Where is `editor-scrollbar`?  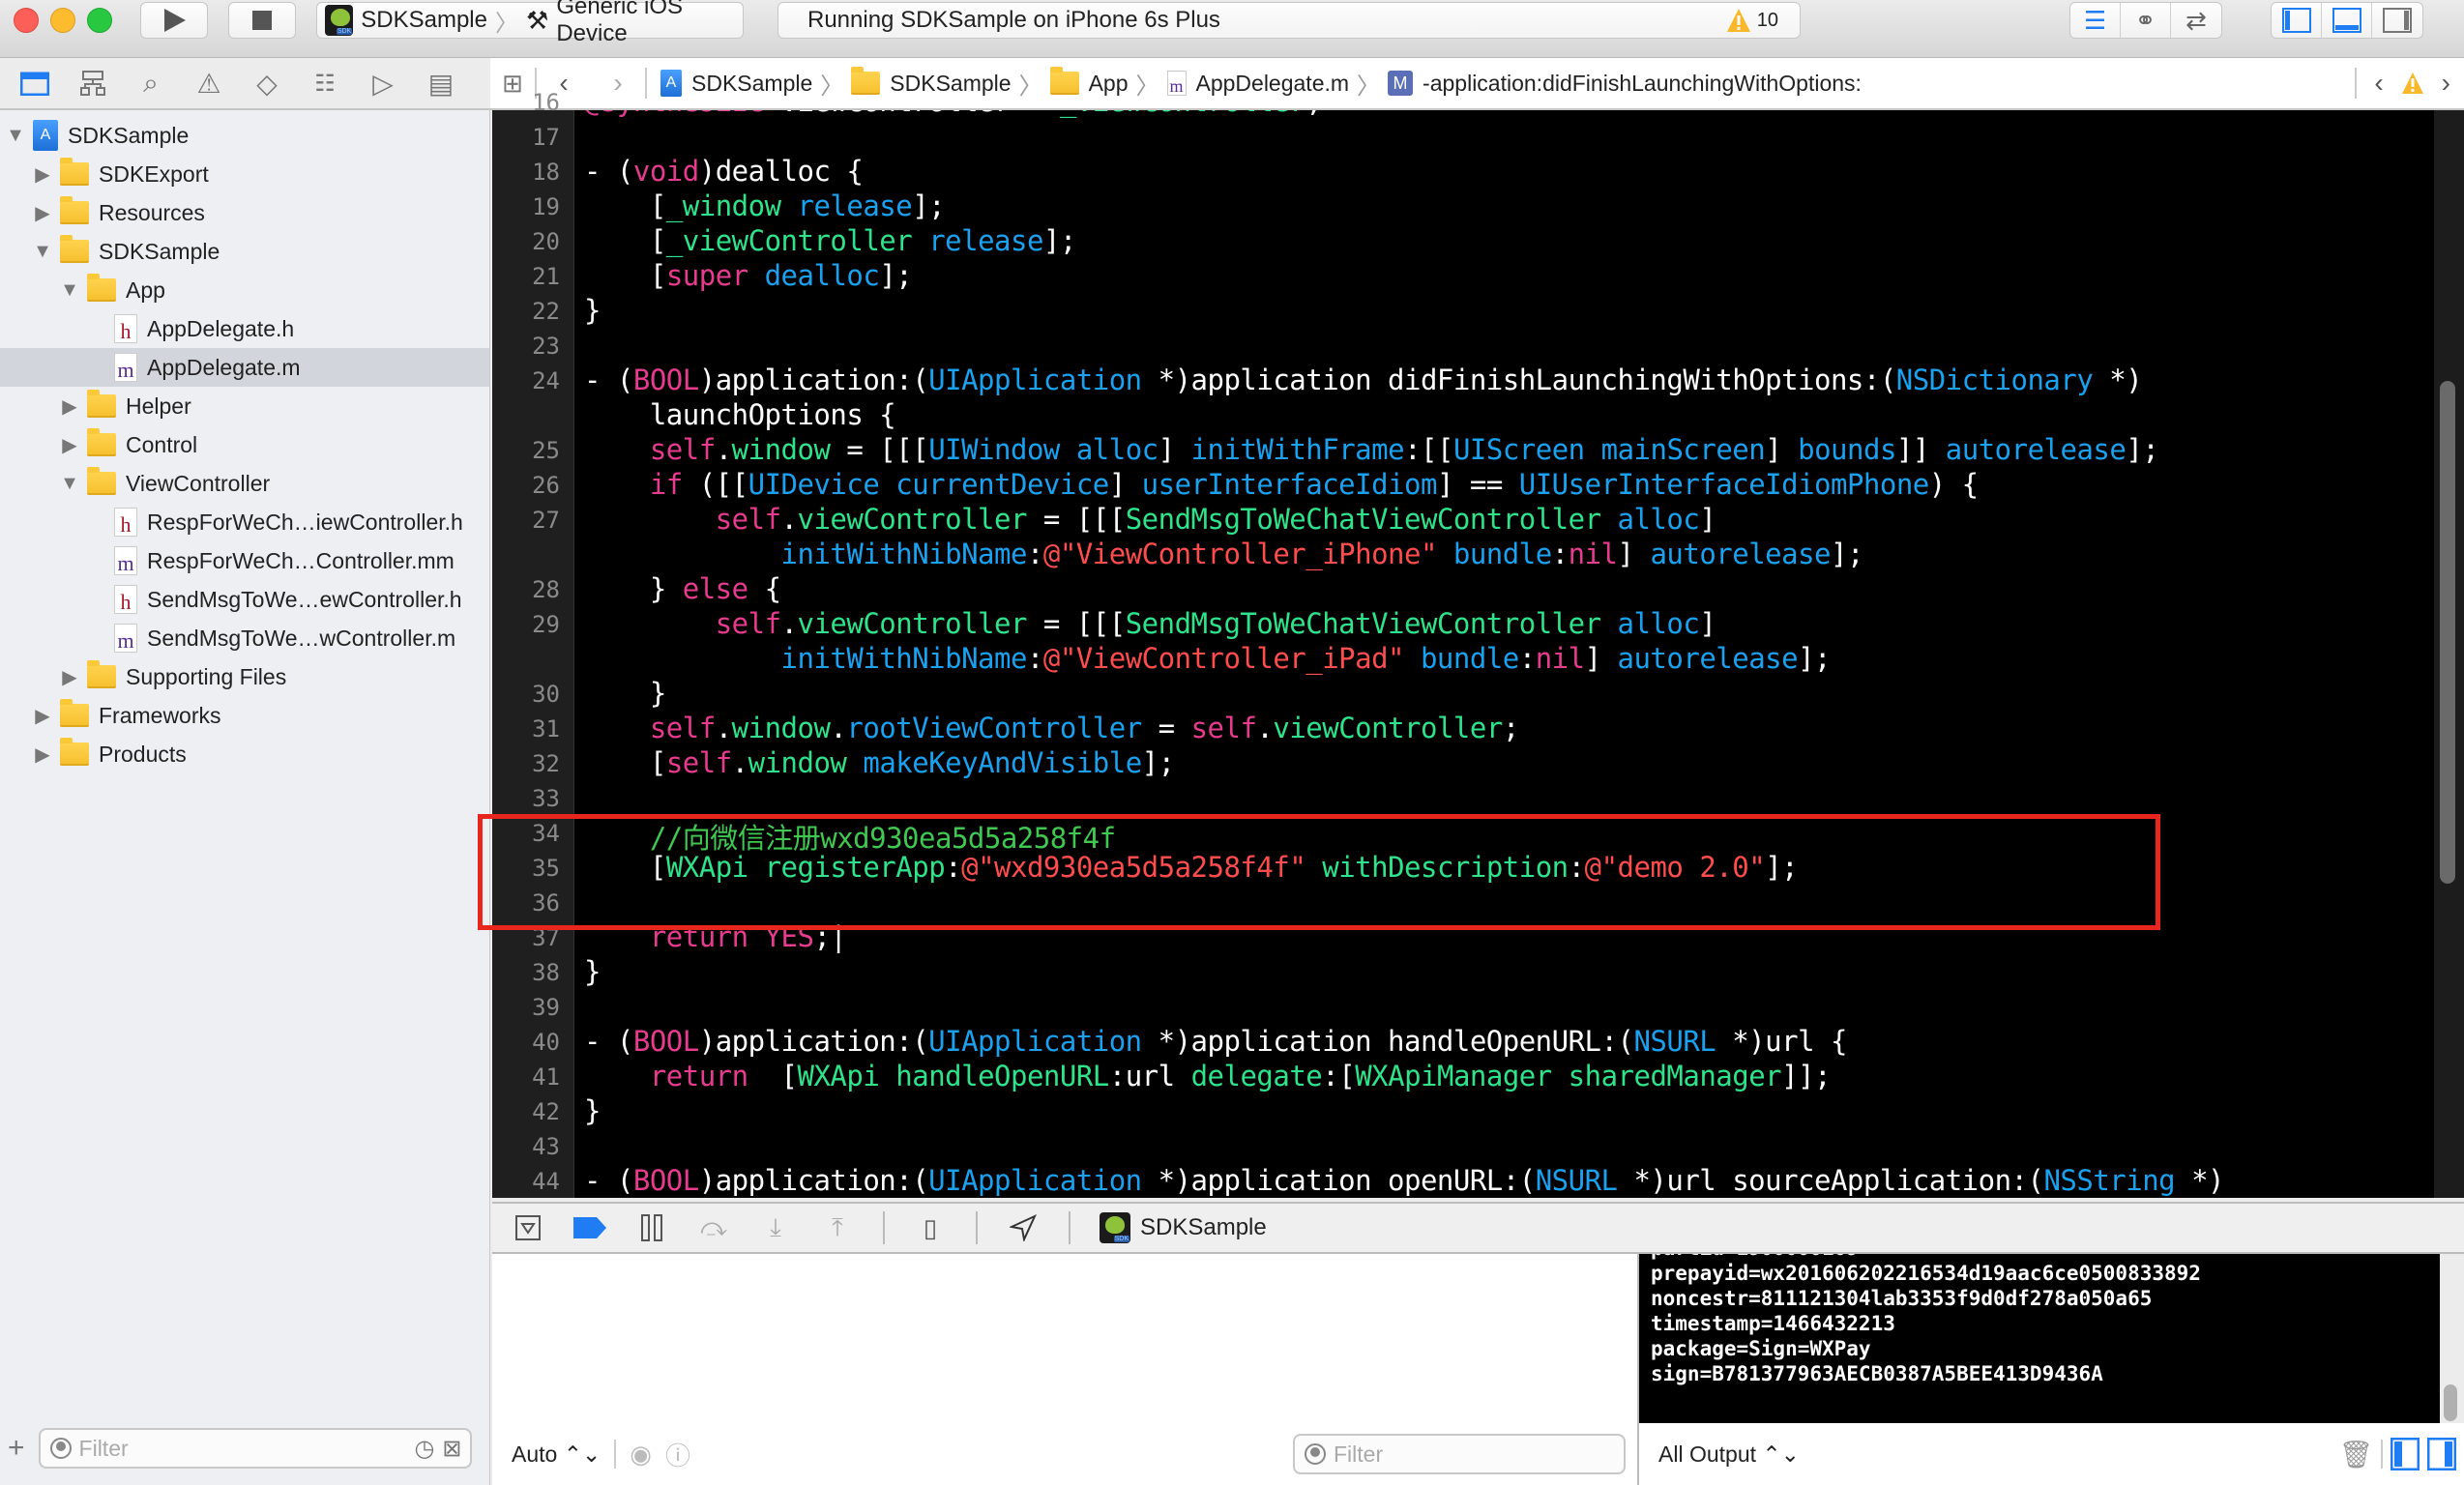 editor-scrollbar is located at coordinates (2449, 654).